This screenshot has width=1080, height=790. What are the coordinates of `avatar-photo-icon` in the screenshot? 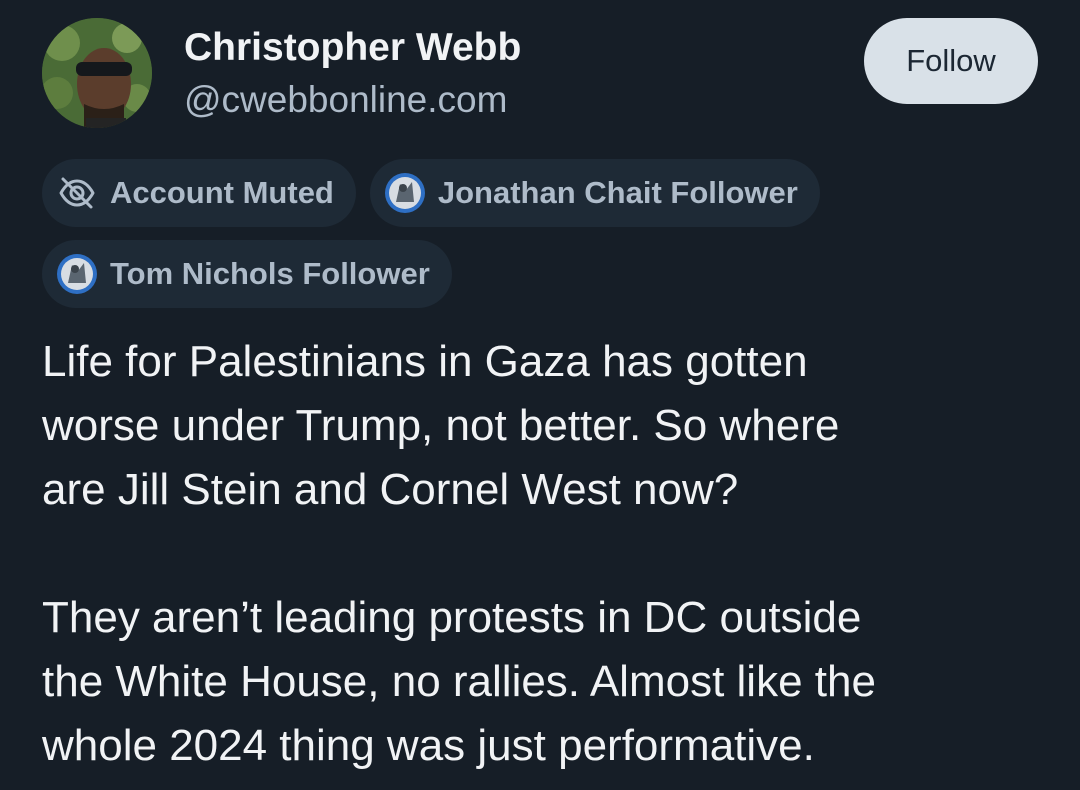 It's located at (97, 73).